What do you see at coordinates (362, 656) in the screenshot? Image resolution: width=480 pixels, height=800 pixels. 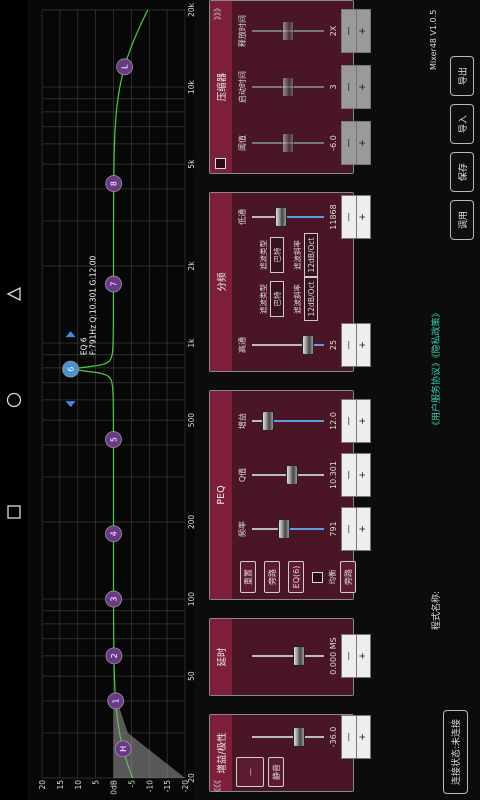 I see `delay-plus-button: +` at bounding box center [362, 656].